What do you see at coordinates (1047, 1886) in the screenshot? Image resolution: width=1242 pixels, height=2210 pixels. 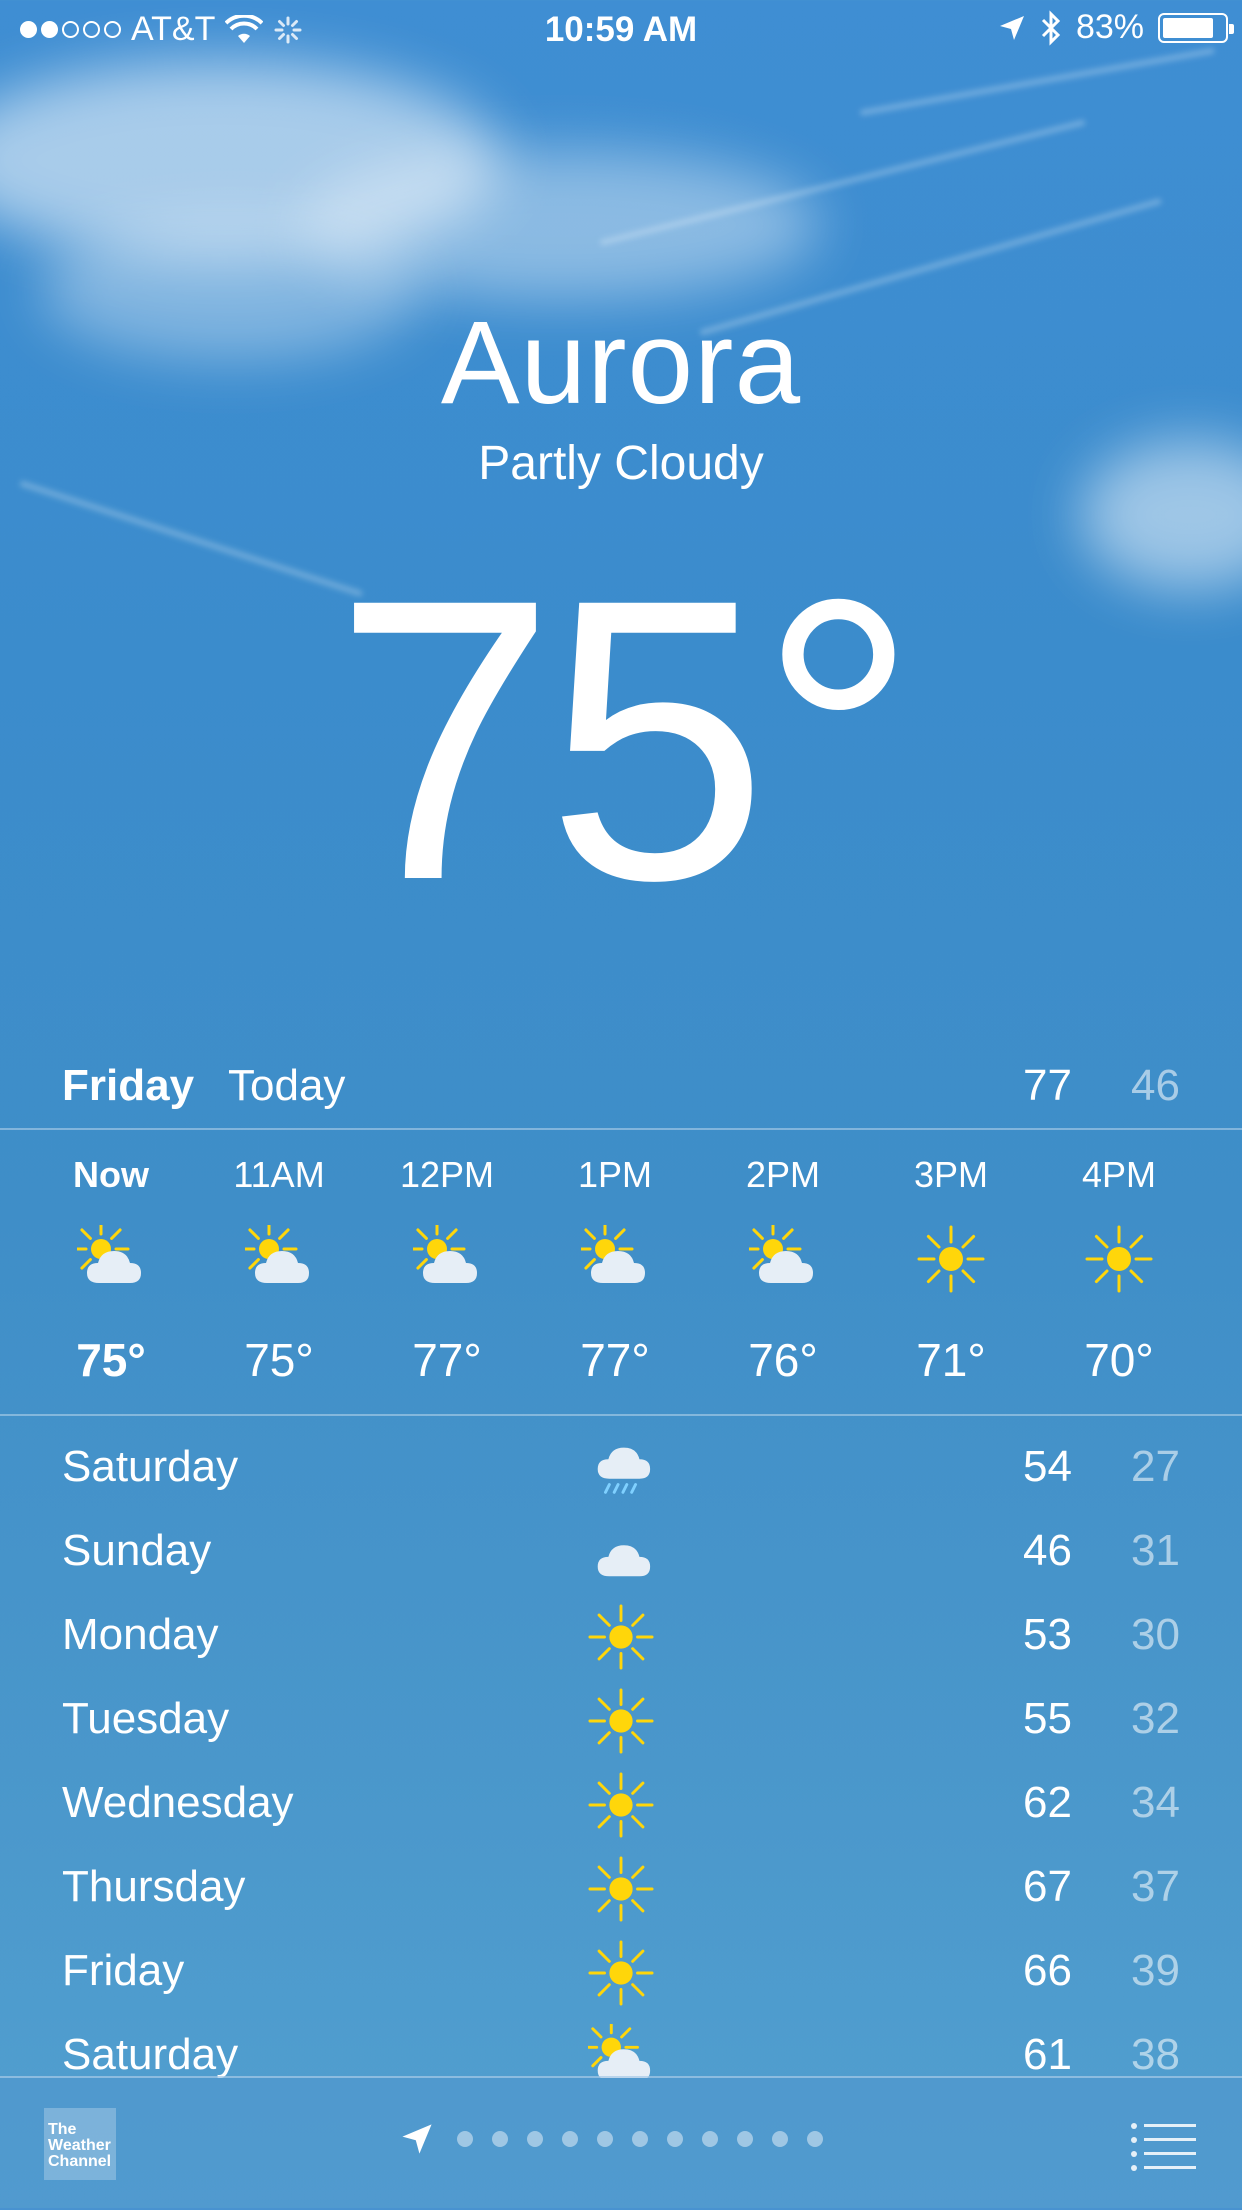 I see `day-high: 67` at bounding box center [1047, 1886].